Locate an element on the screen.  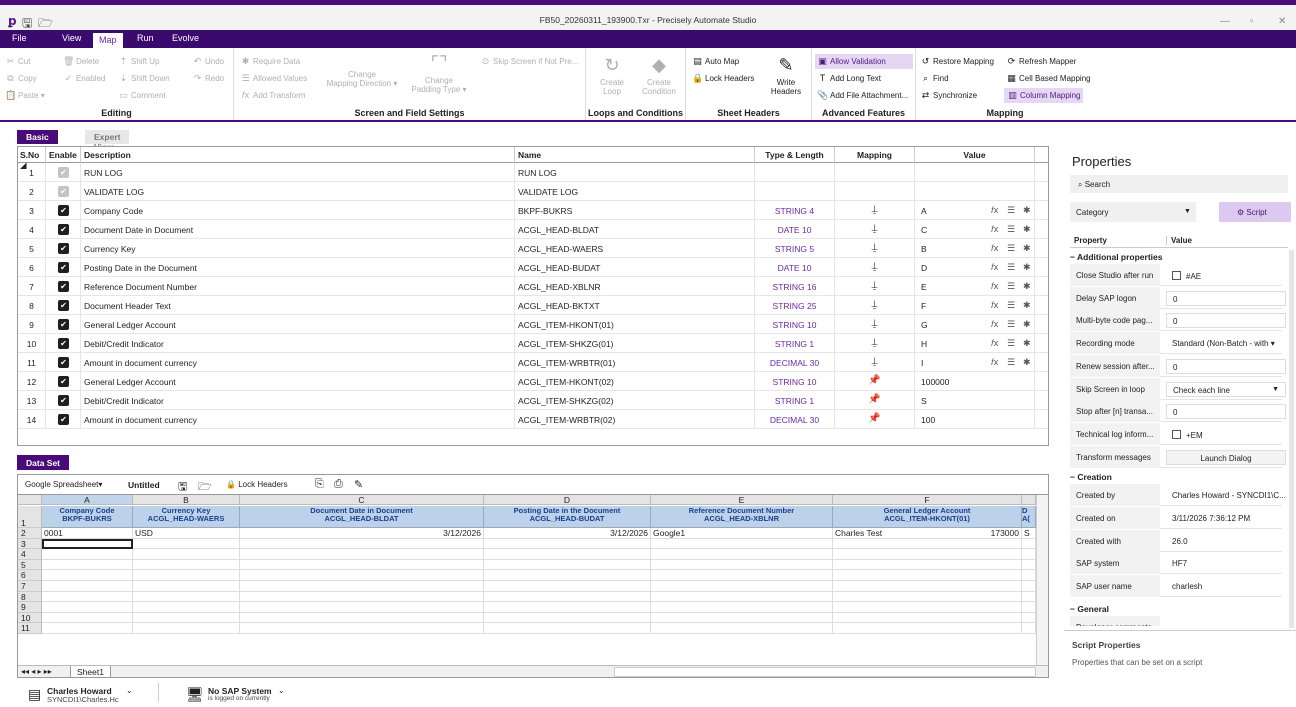
column-header: A is located at coordinates (87, 500).